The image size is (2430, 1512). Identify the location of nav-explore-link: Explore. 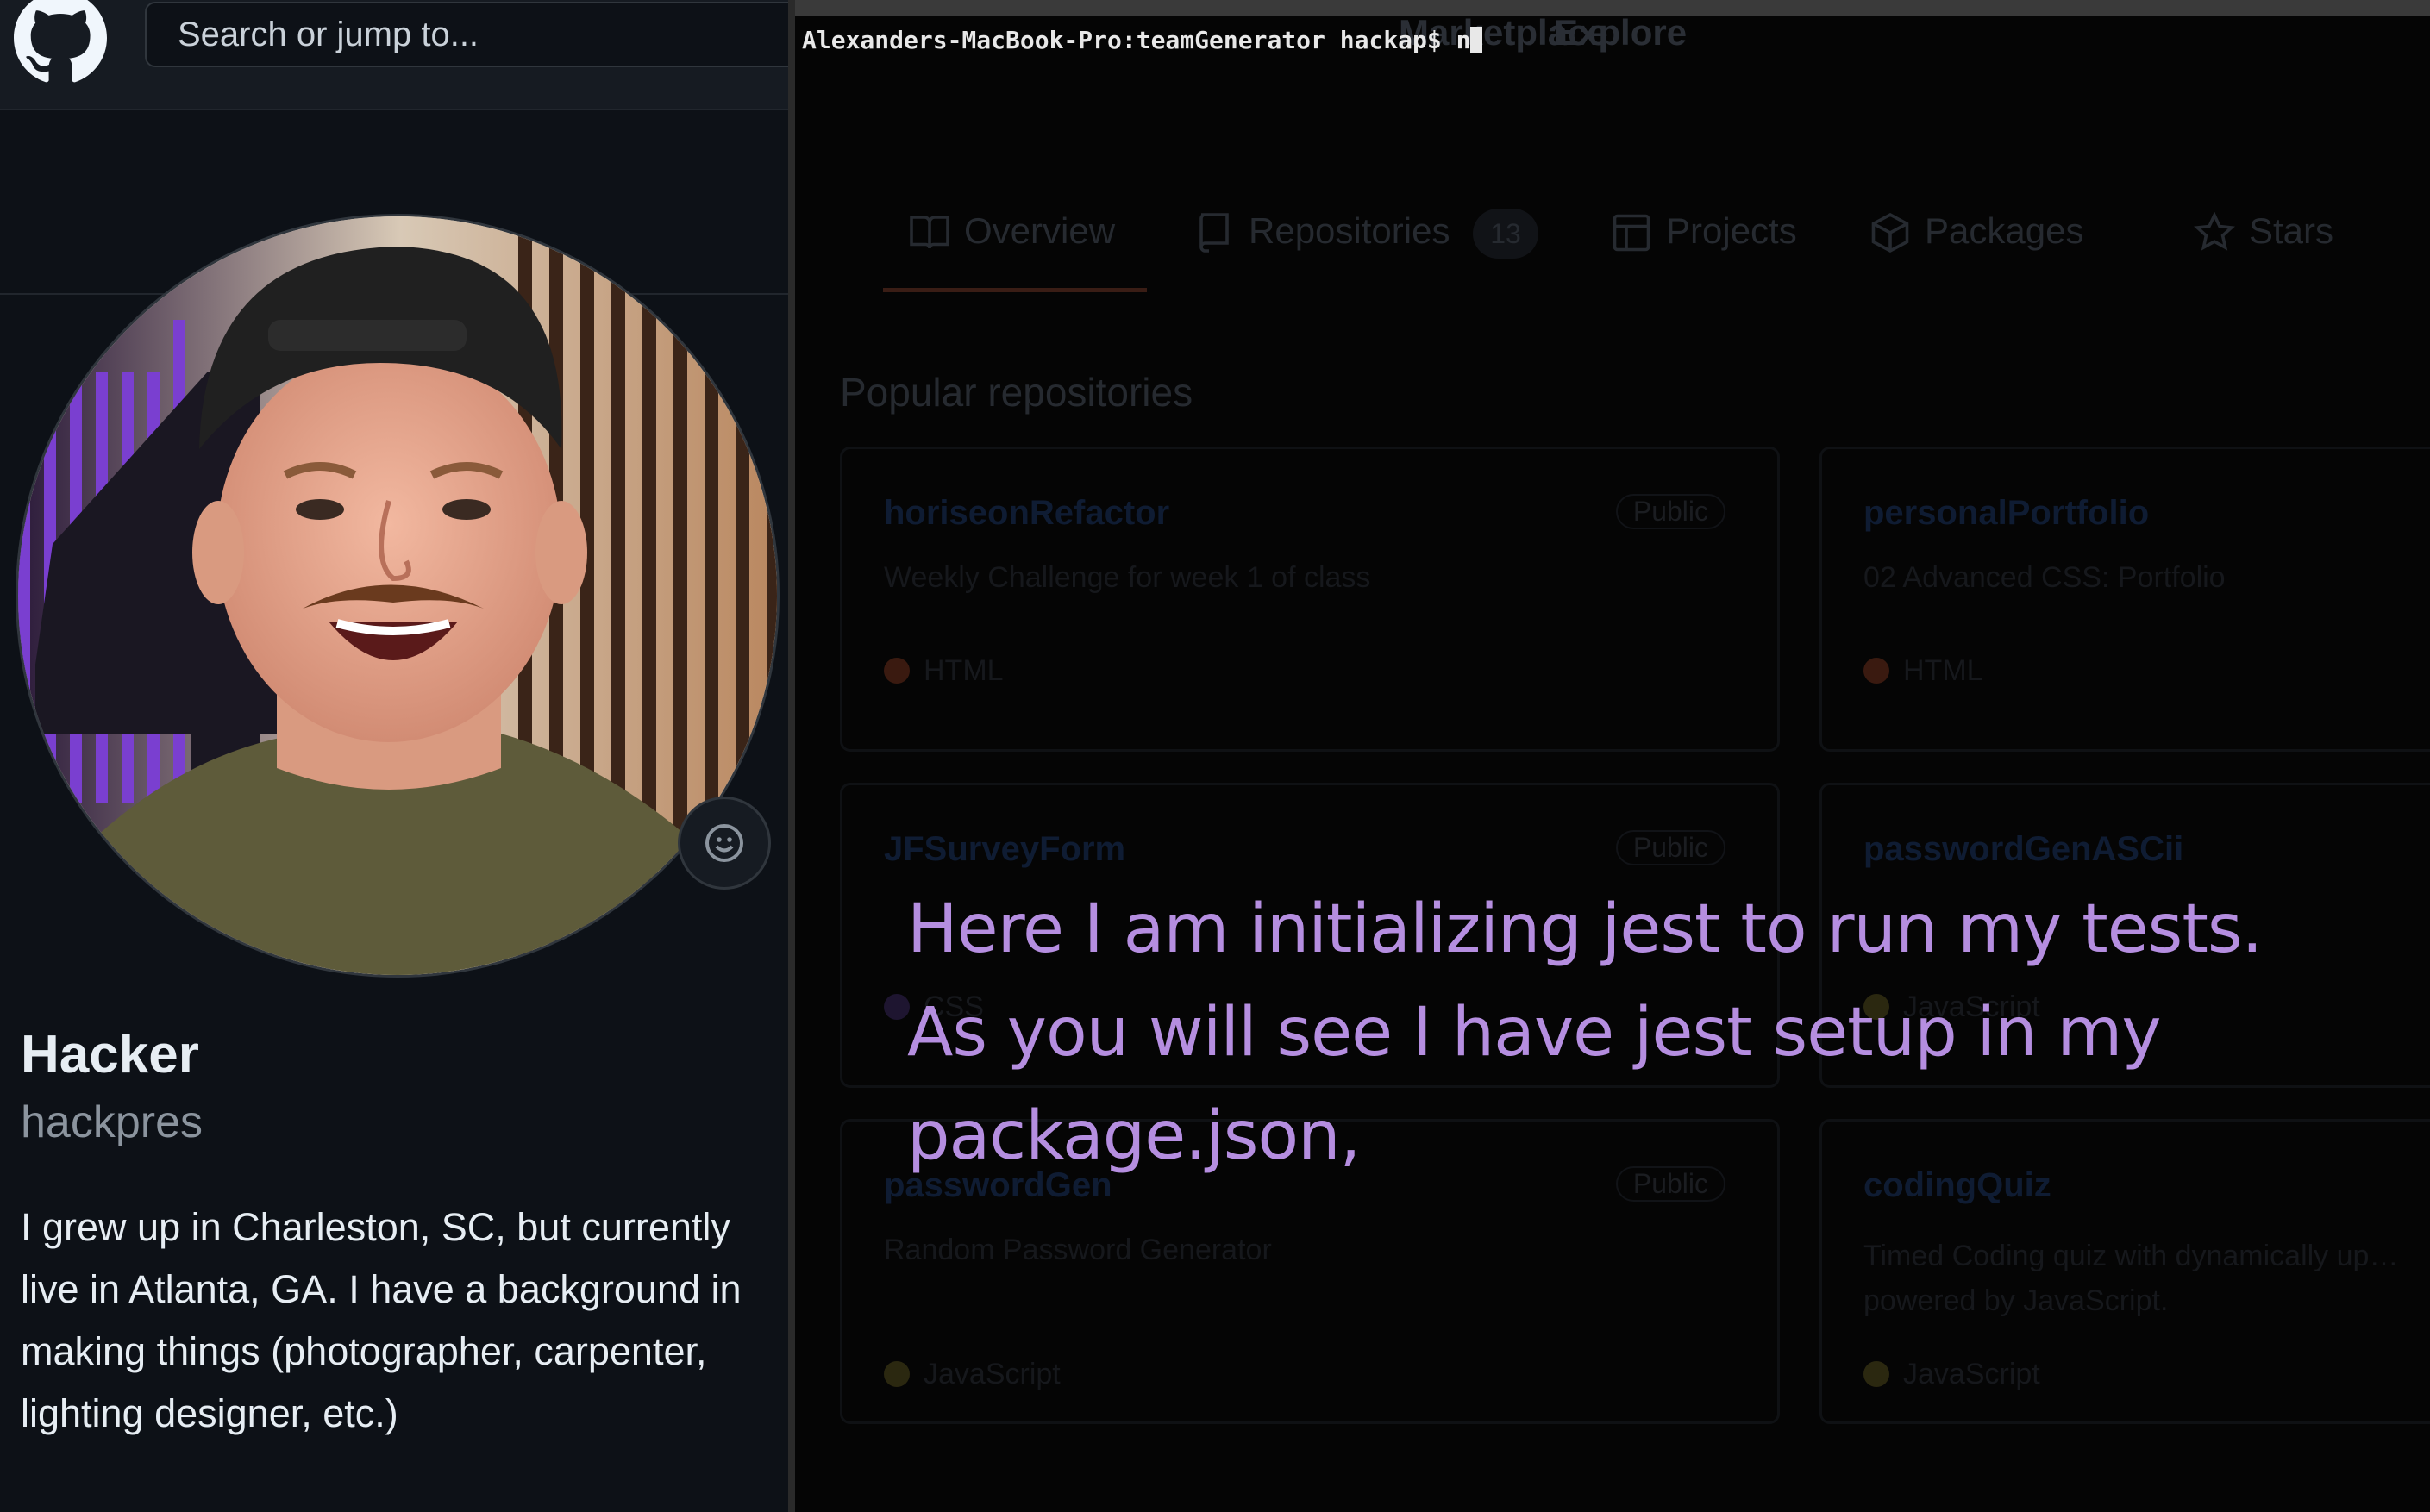
(1620, 32).